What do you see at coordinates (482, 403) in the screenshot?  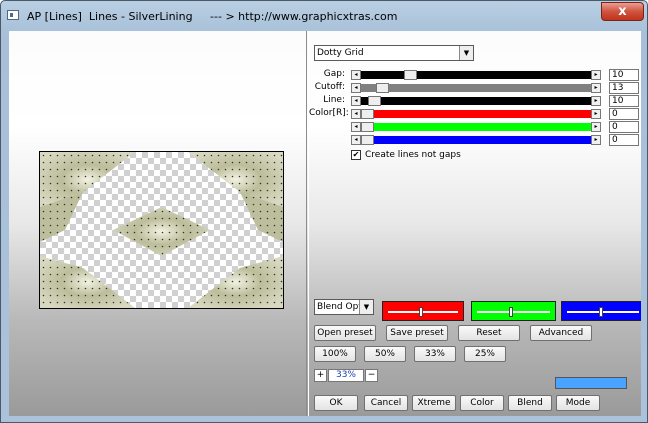 I see `color-button: Color` at bounding box center [482, 403].